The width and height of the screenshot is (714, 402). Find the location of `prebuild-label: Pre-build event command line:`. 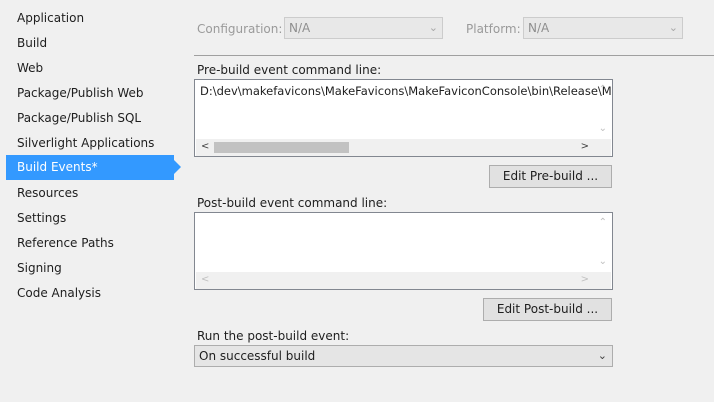

prebuild-label: Pre-build event command line: is located at coordinates (289, 70).